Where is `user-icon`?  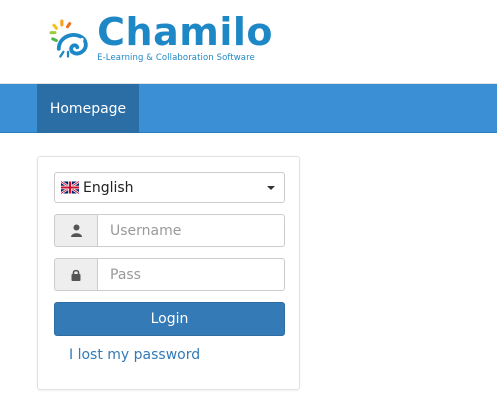
user-icon is located at coordinates (76, 230).